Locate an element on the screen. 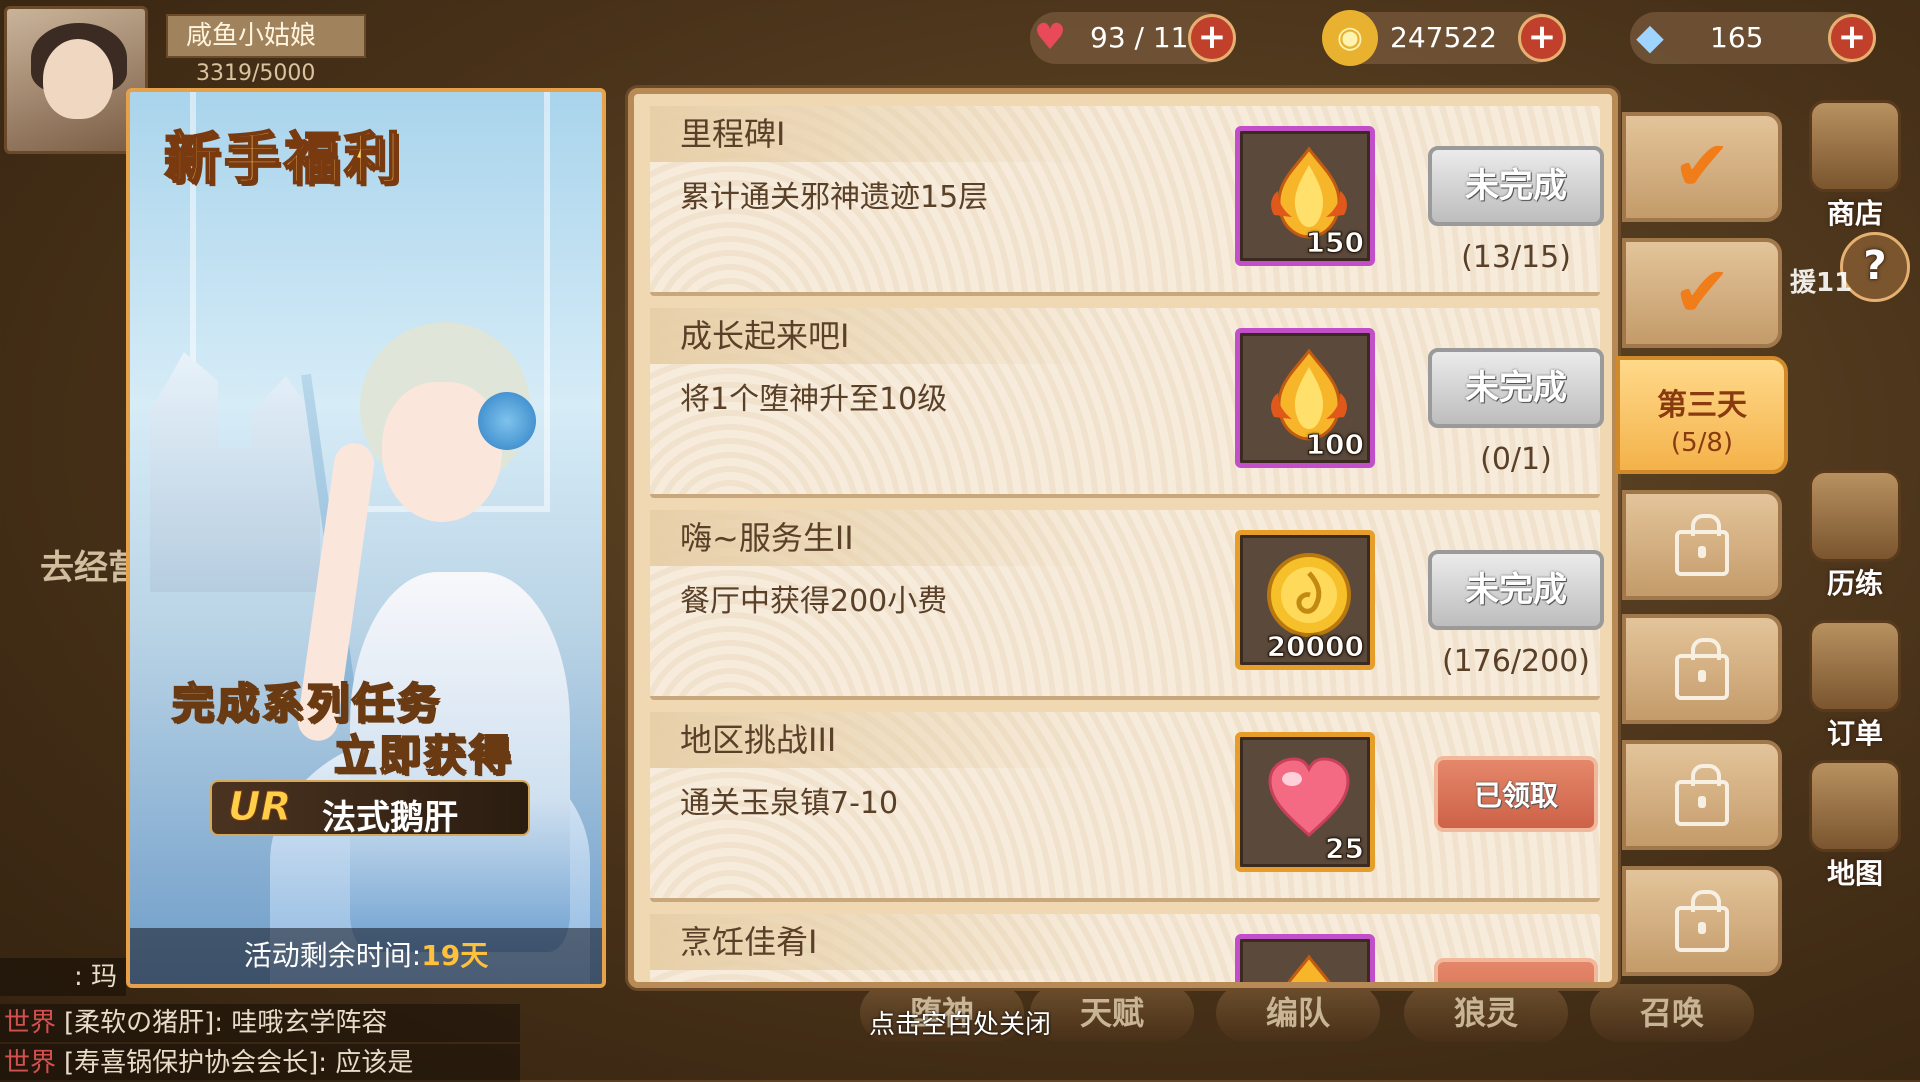 Image resolution: width=1920 pixels, height=1082 pixels. task-row: 烹饪佳肴I is located at coordinates (1125, 948).